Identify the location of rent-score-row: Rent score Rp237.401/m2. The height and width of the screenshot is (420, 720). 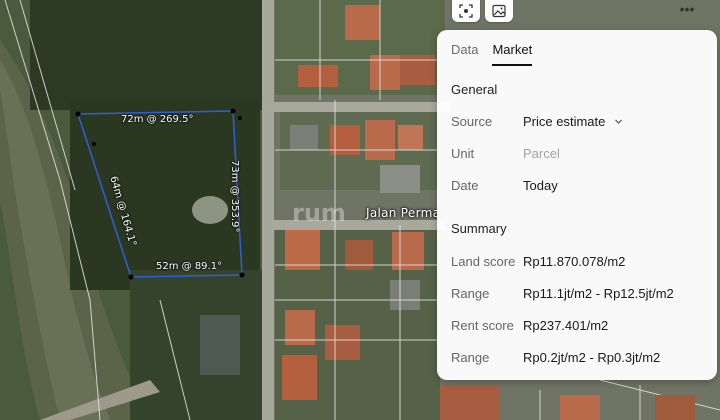
(581, 327).